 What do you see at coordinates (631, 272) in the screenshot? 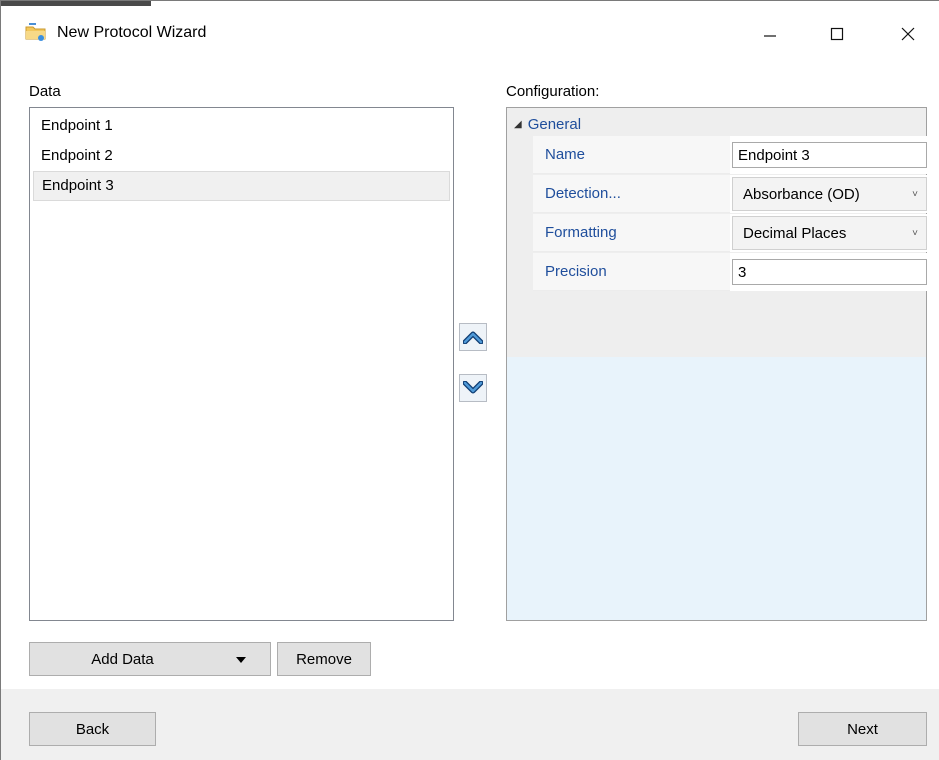
I see `property-precision-label: Precision` at bounding box center [631, 272].